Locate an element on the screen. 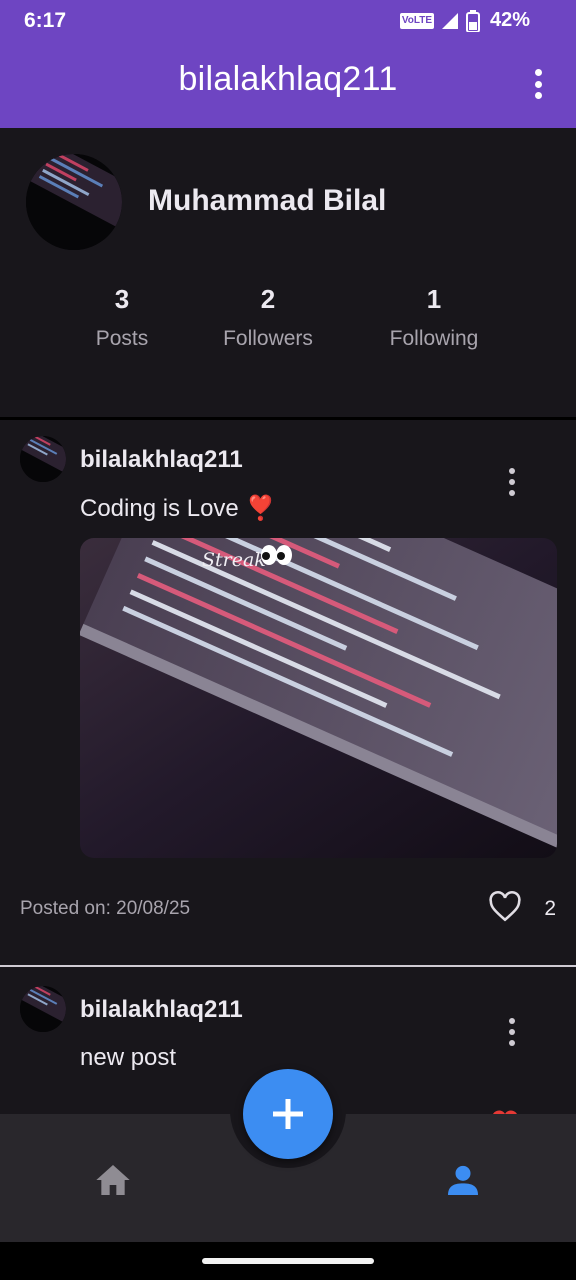 The width and height of the screenshot is (576, 1280). appbar-title: bilalakhlaq211 is located at coordinates (288, 79).